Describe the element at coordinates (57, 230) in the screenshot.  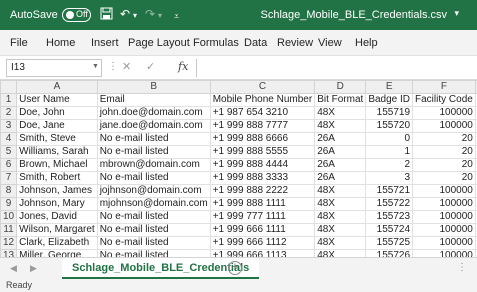
I see `cell: Wilson, Margaret` at that location.